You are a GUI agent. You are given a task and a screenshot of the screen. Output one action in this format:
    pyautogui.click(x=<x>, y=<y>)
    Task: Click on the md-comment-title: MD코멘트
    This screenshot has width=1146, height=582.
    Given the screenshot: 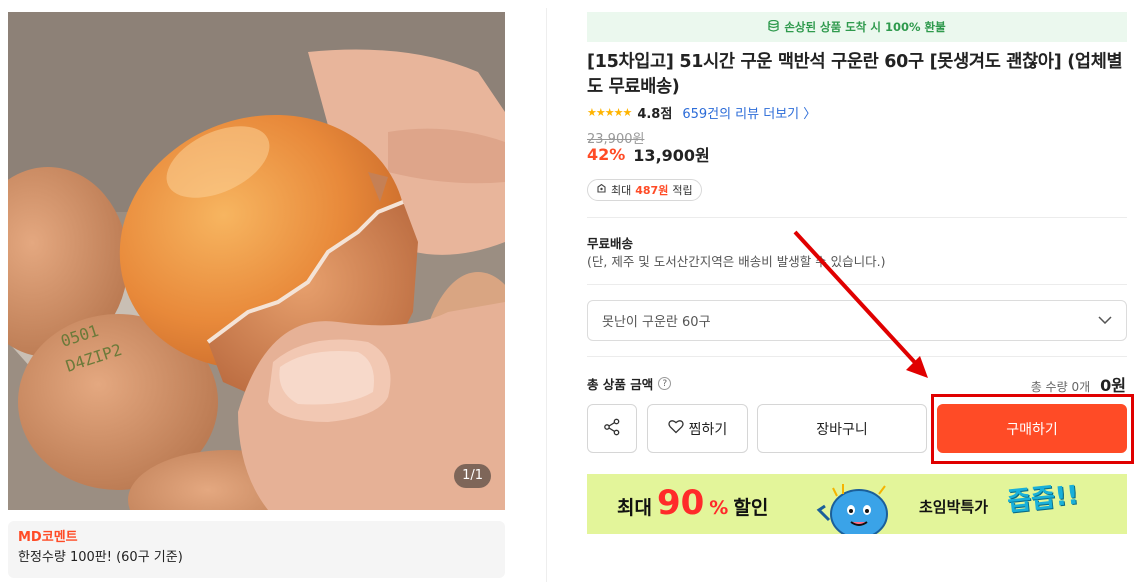 What is the action you would take?
    pyautogui.click(x=48, y=537)
    